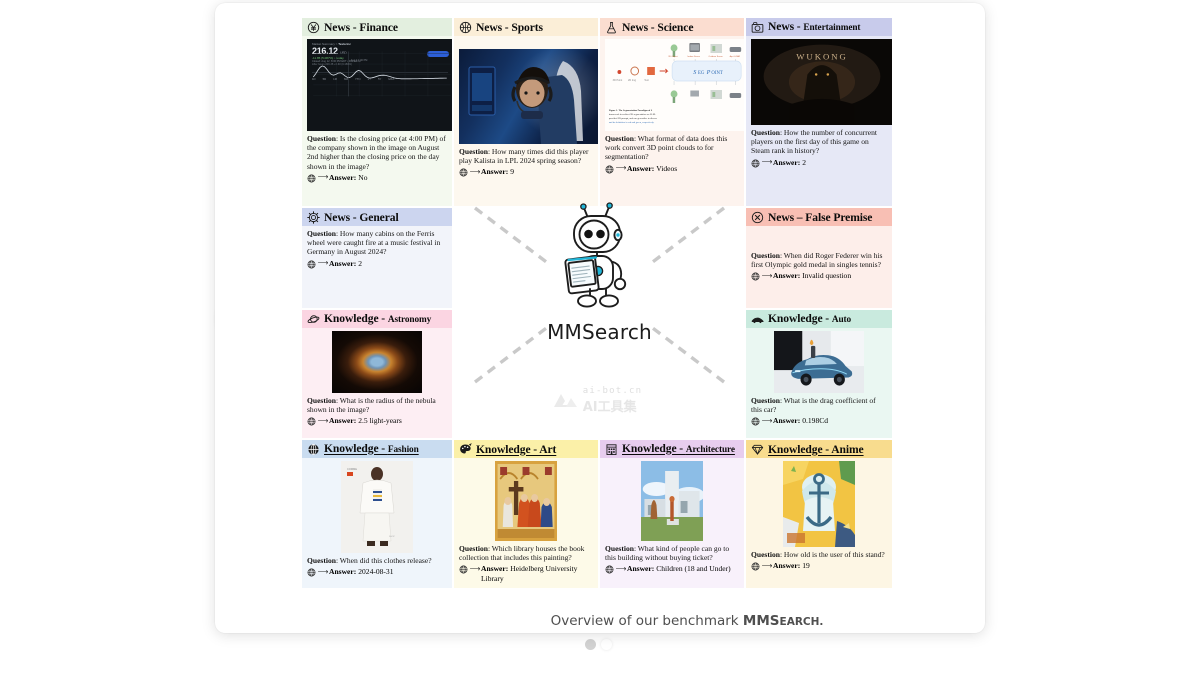  I want to click on answer-value-knowledge-anime: 19, so click(806, 566).